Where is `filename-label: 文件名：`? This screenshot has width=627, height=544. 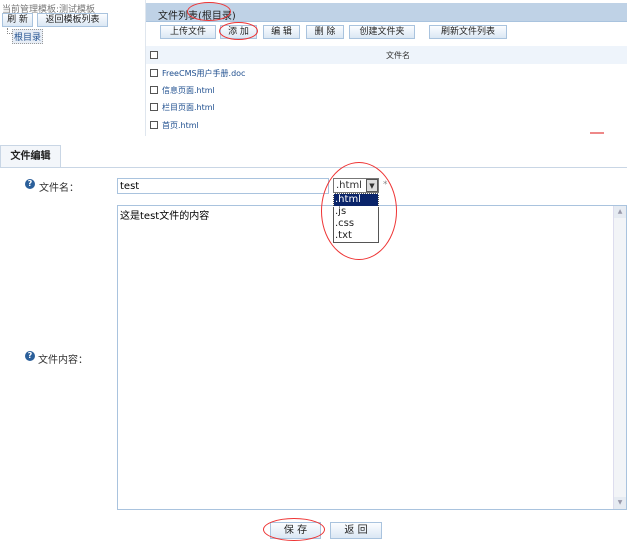
filename-label: 文件名： is located at coordinates (59, 188).